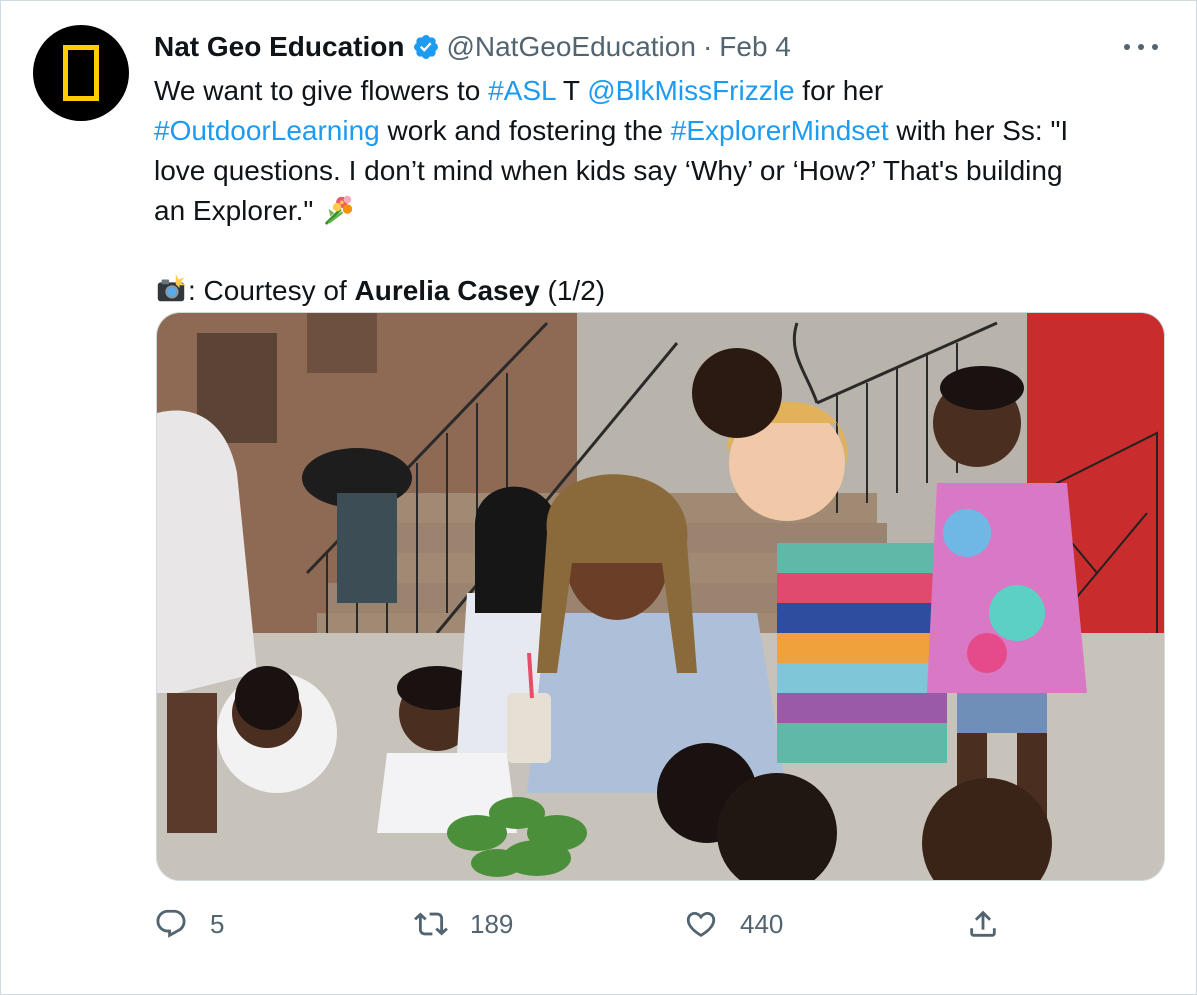 The height and width of the screenshot is (995, 1197). What do you see at coordinates (571, 90) in the screenshot?
I see `text-segment: T` at bounding box center [571, 90].